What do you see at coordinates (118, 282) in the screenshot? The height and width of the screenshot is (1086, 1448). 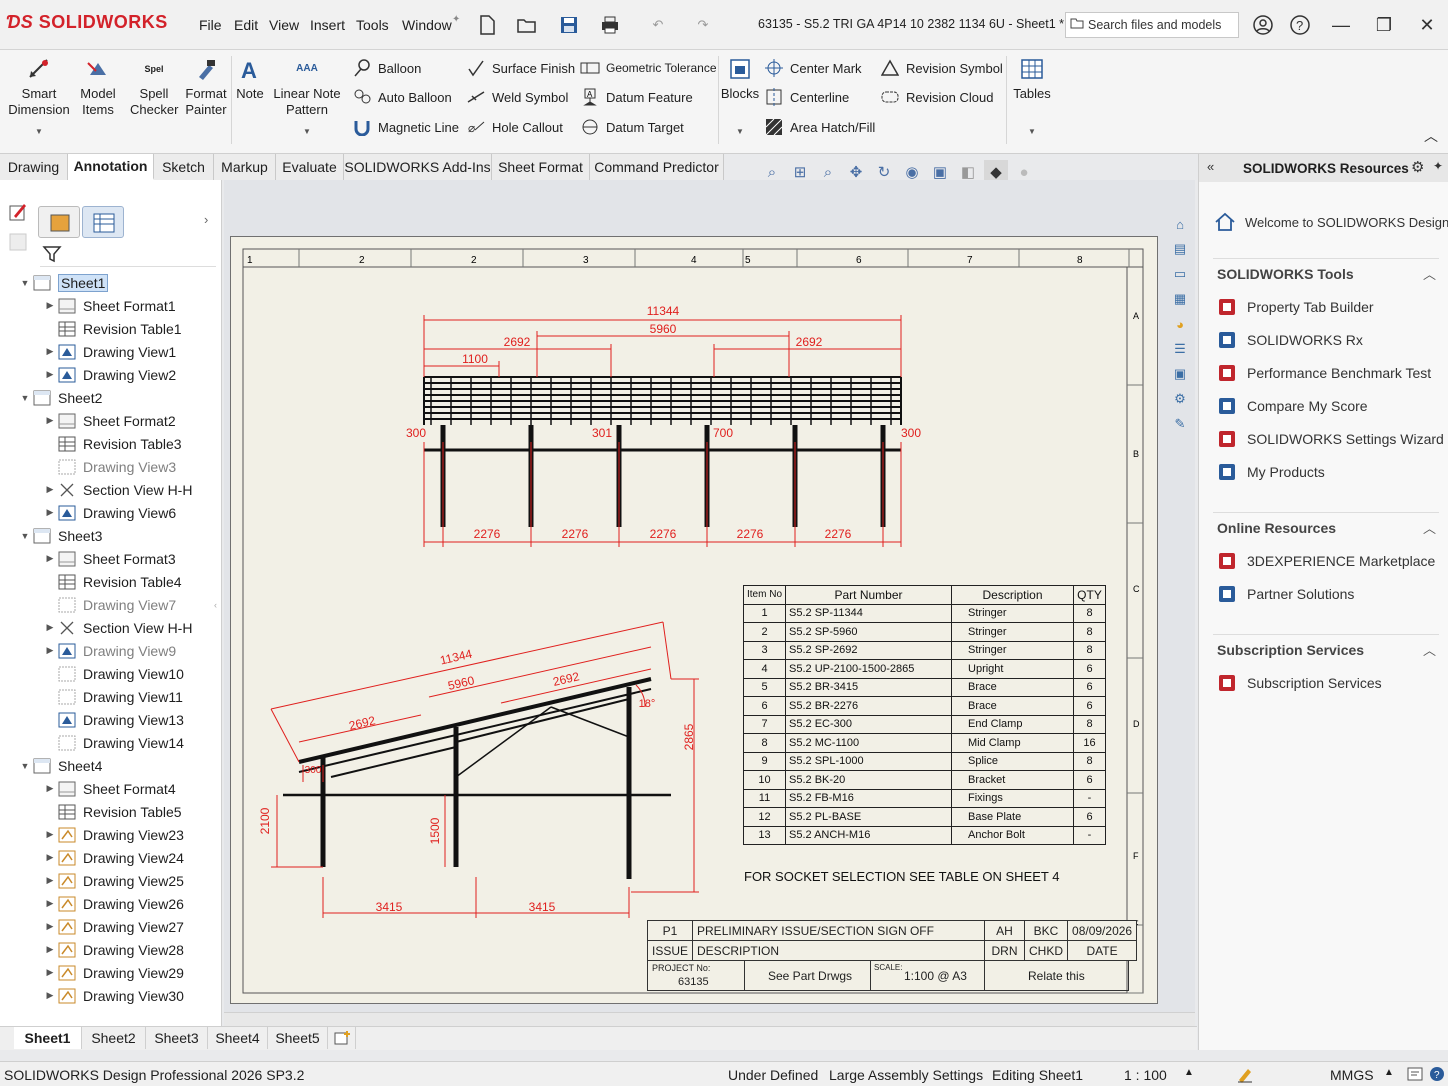 I see `tree-sheet: ▼ Sheet1` at bounding box center [118, 282].